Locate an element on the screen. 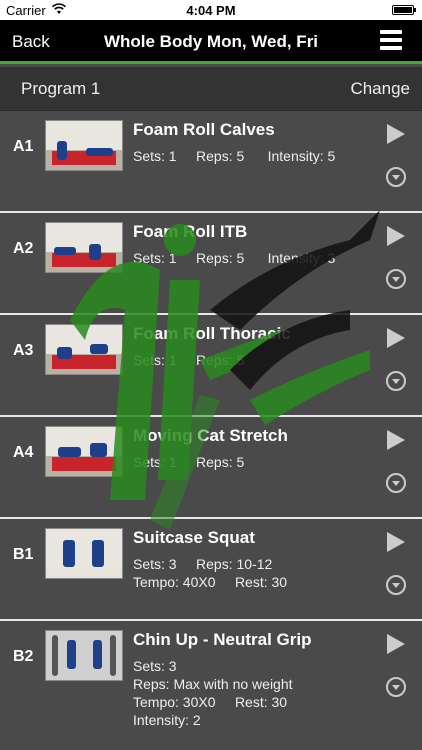 Image resolution: width=422 pixels, height=750 pixels. exercise-name: Suitcase Squat is located at coordinates (194, 537).